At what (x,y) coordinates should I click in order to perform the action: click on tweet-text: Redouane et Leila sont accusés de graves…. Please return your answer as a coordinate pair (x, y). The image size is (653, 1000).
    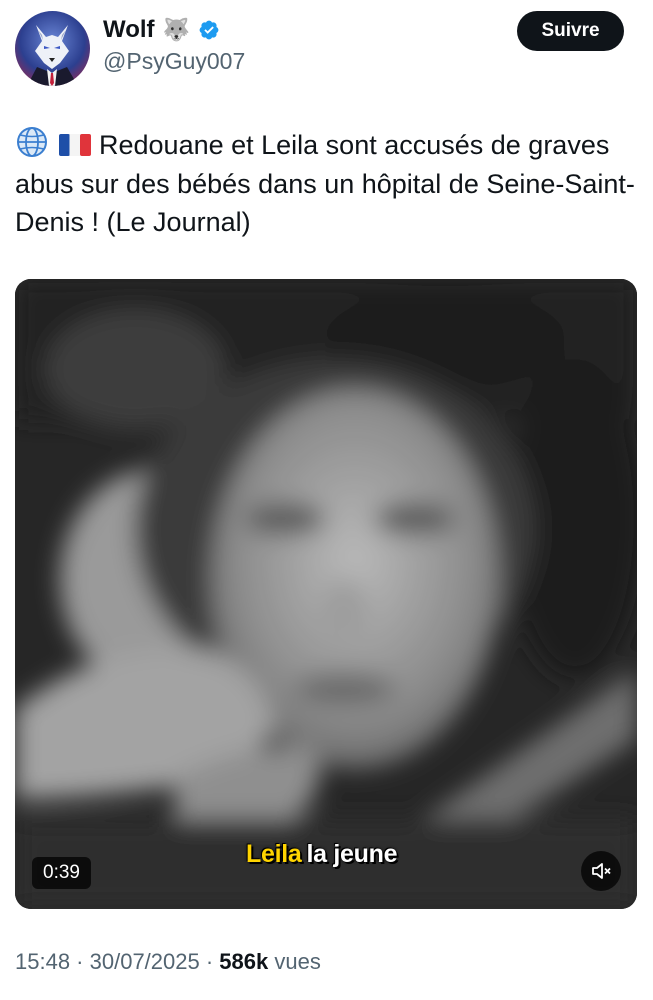
    Looking at the image, I should click on (327, 183).